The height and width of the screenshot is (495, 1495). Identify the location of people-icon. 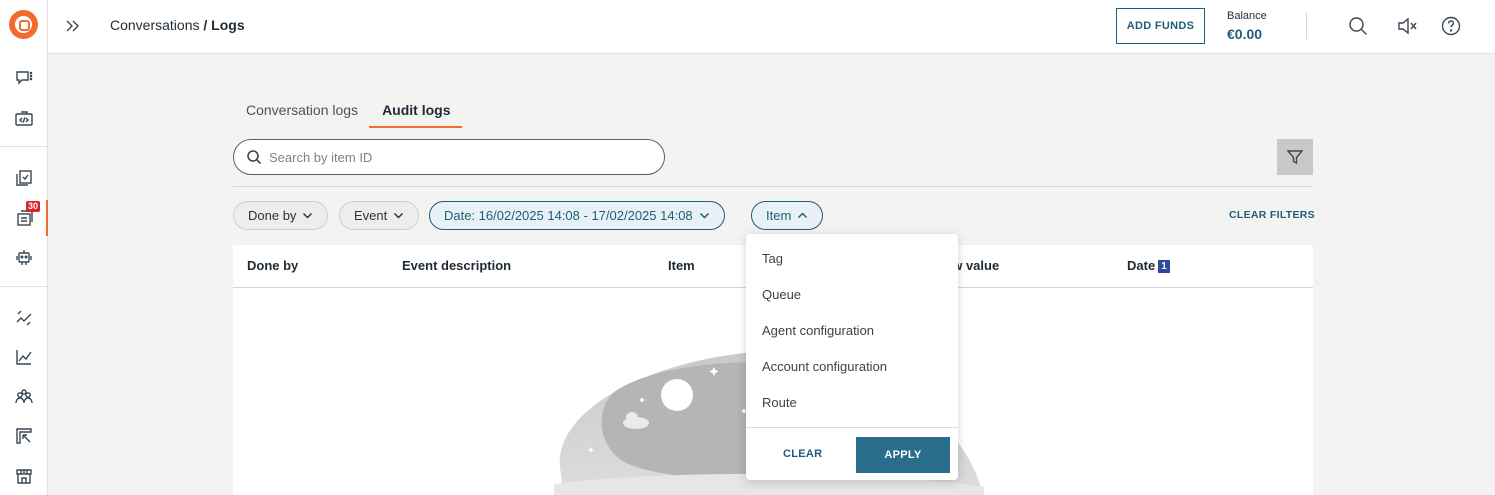
(24, 396).